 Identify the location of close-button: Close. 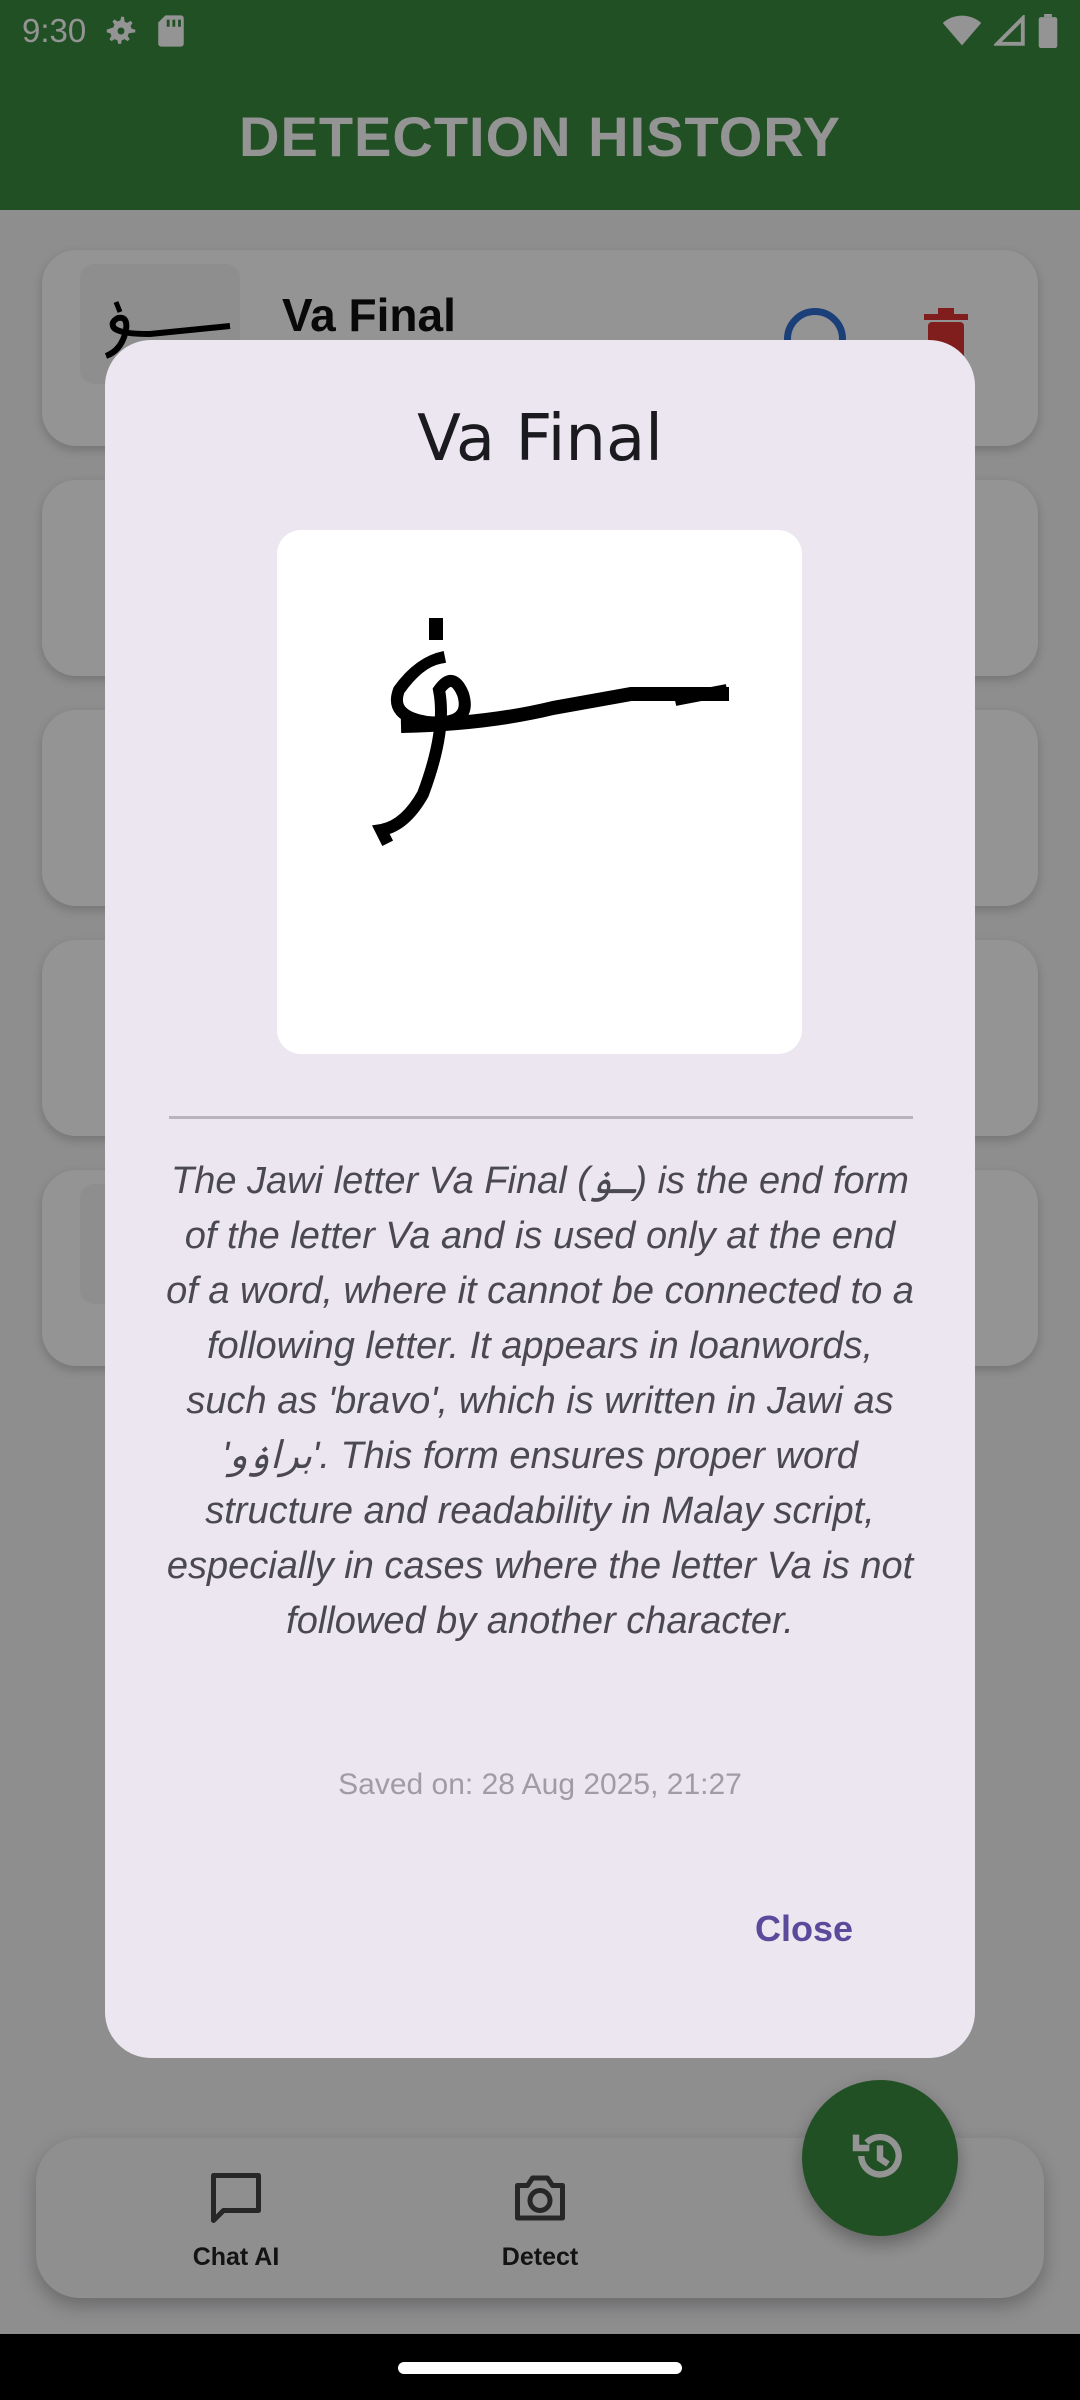
(804, 1929).